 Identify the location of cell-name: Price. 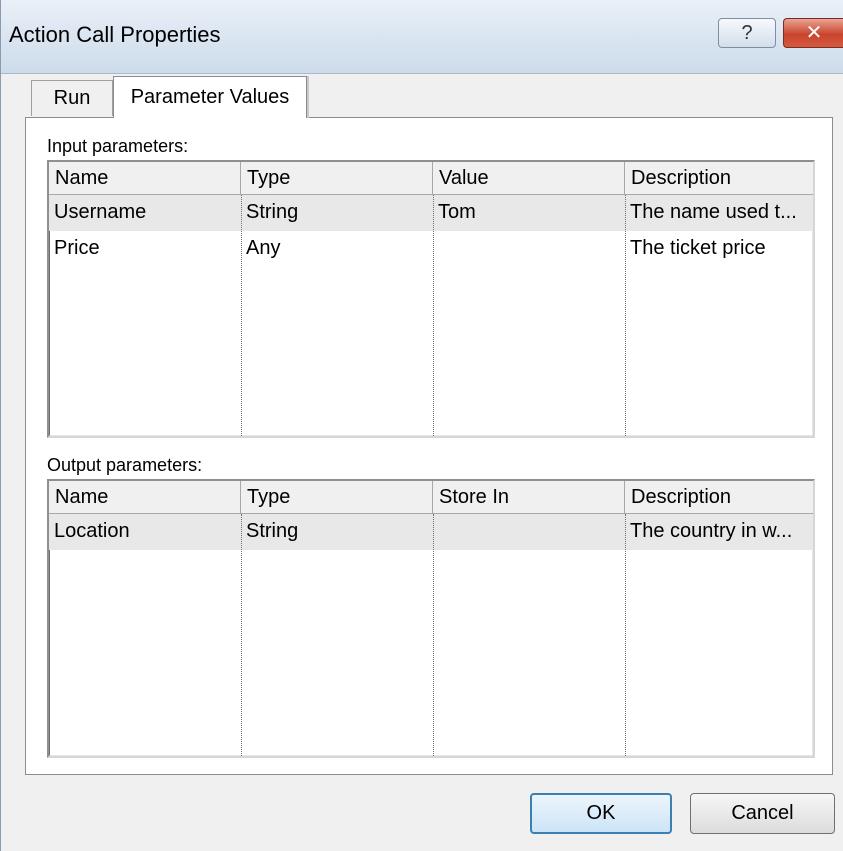
(145, 249).